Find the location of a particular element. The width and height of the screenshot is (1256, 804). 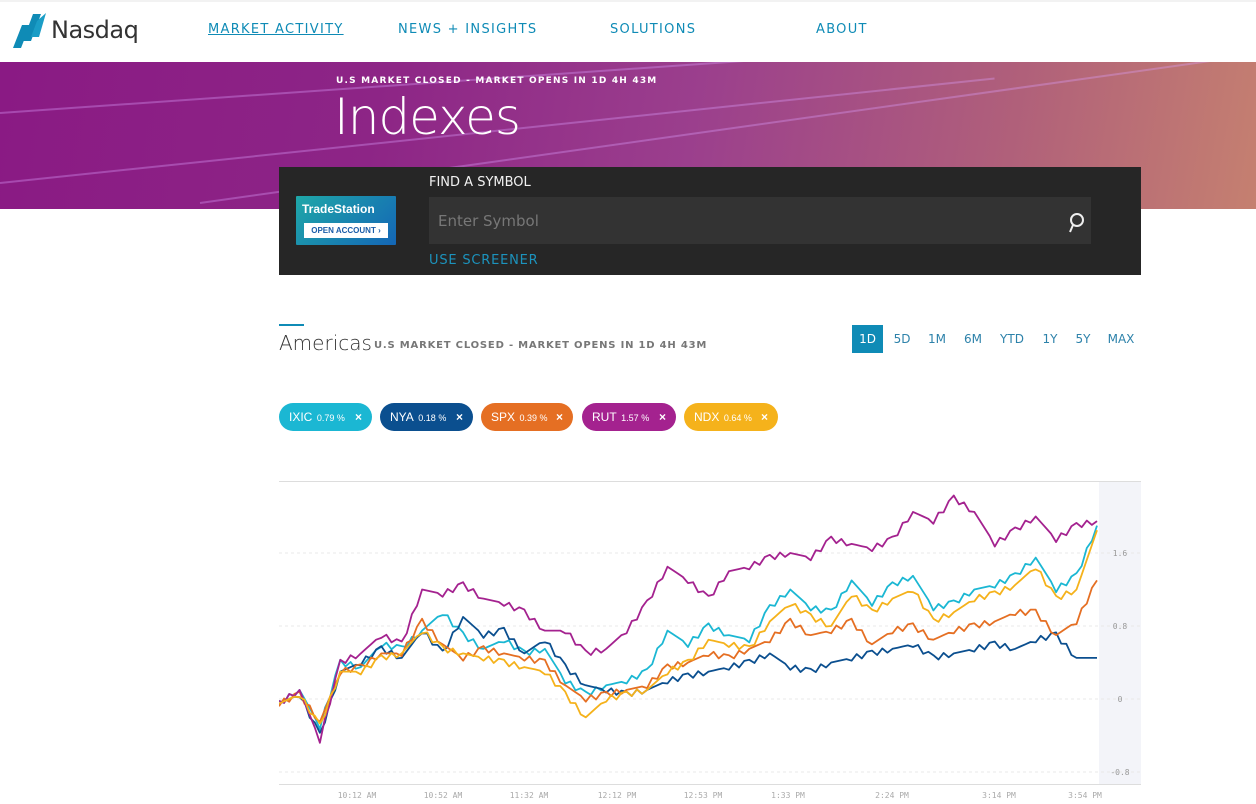

x-tick-label: 10:12 AM is located at coordinates (357, 795).